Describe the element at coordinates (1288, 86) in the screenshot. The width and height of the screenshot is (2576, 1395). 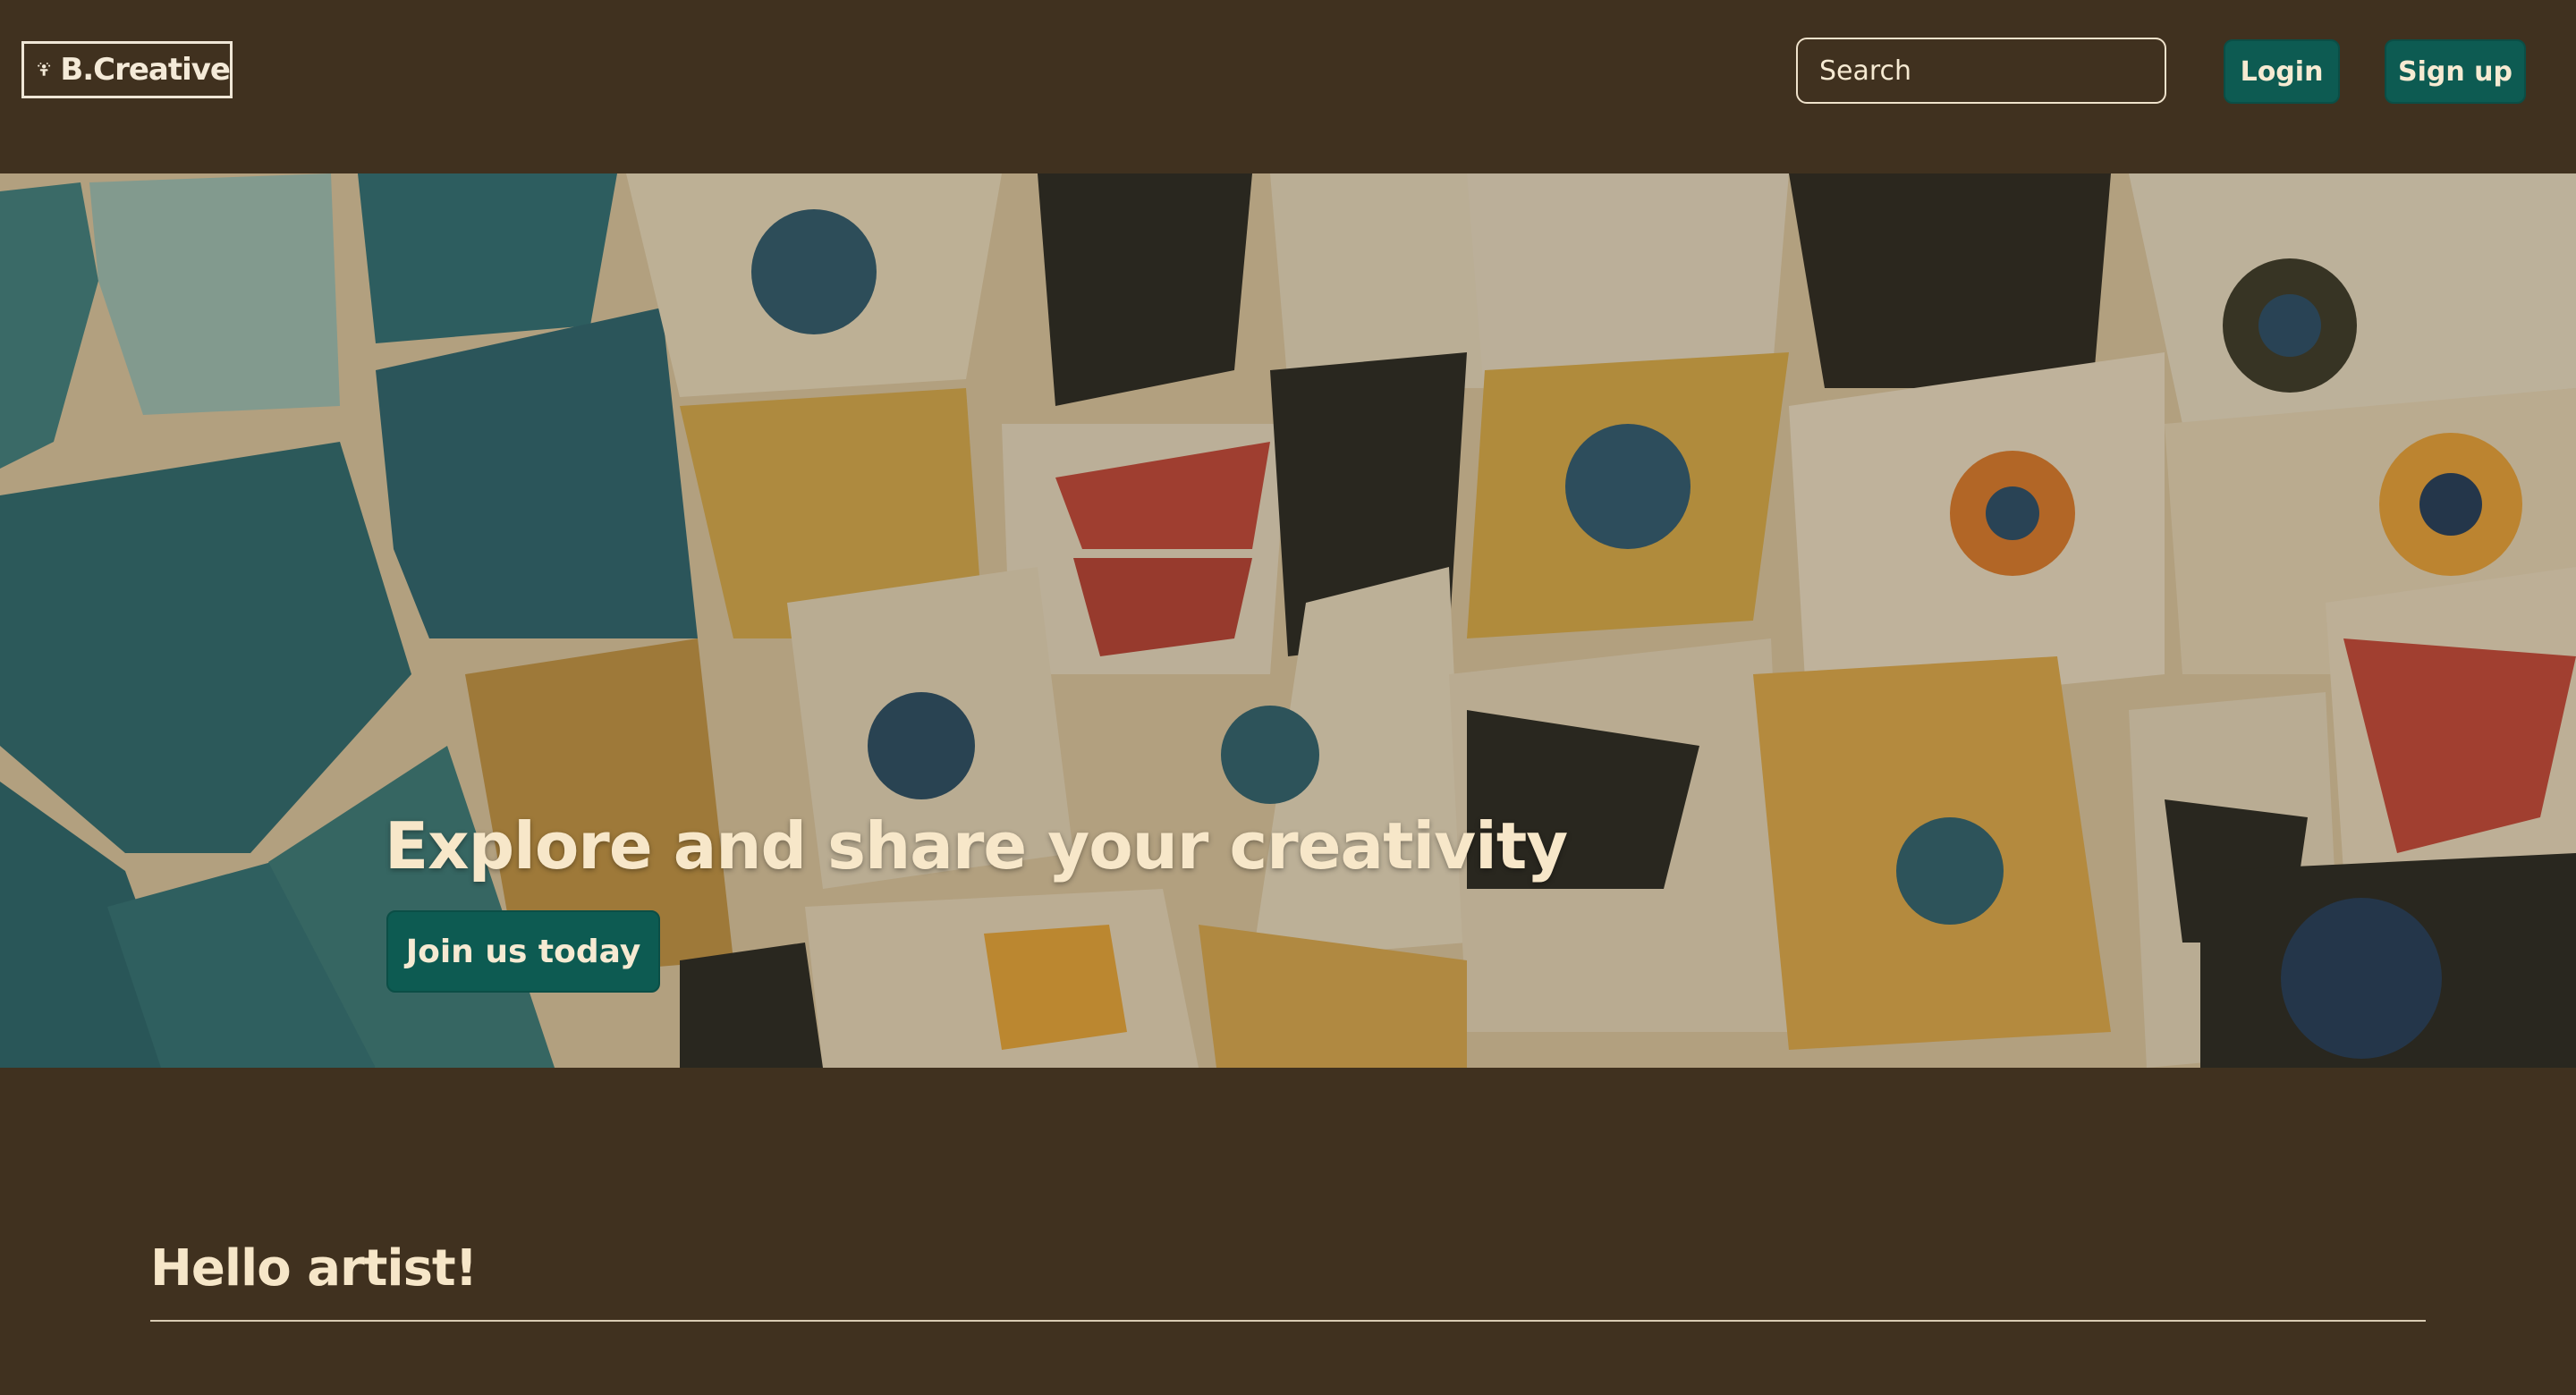
I see `site-header: B.Creative Login Sign up` at that location.